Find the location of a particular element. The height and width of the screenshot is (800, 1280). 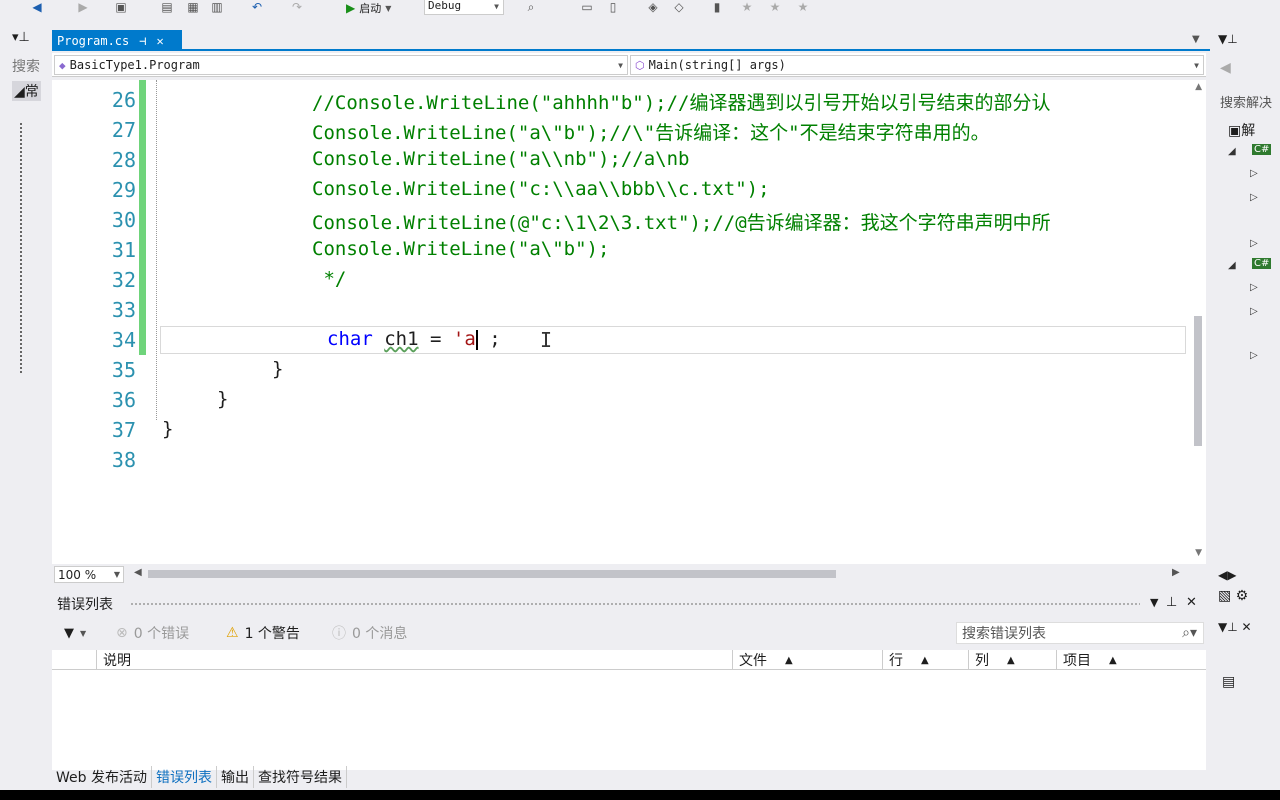

column-label: 项目 is located at coordinates (1077, 661).